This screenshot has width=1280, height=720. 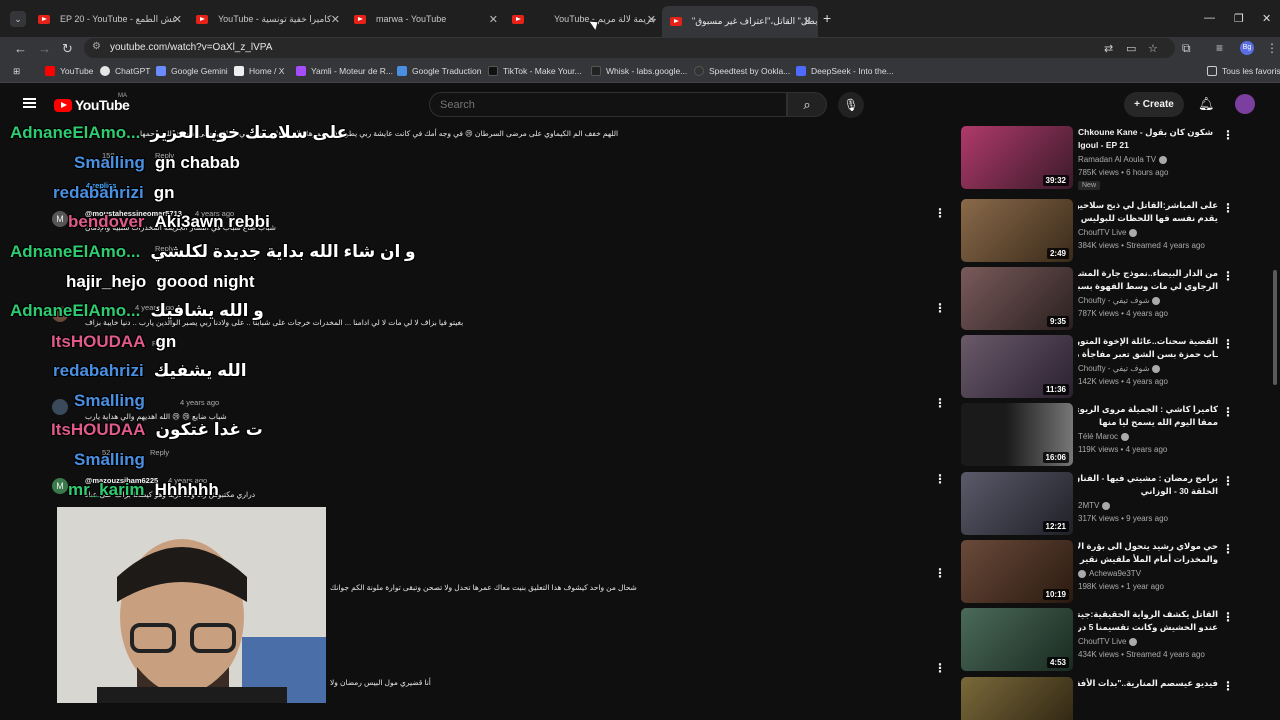 I want to click on channel-name: 2MTV, so click(x=1094, y=505).